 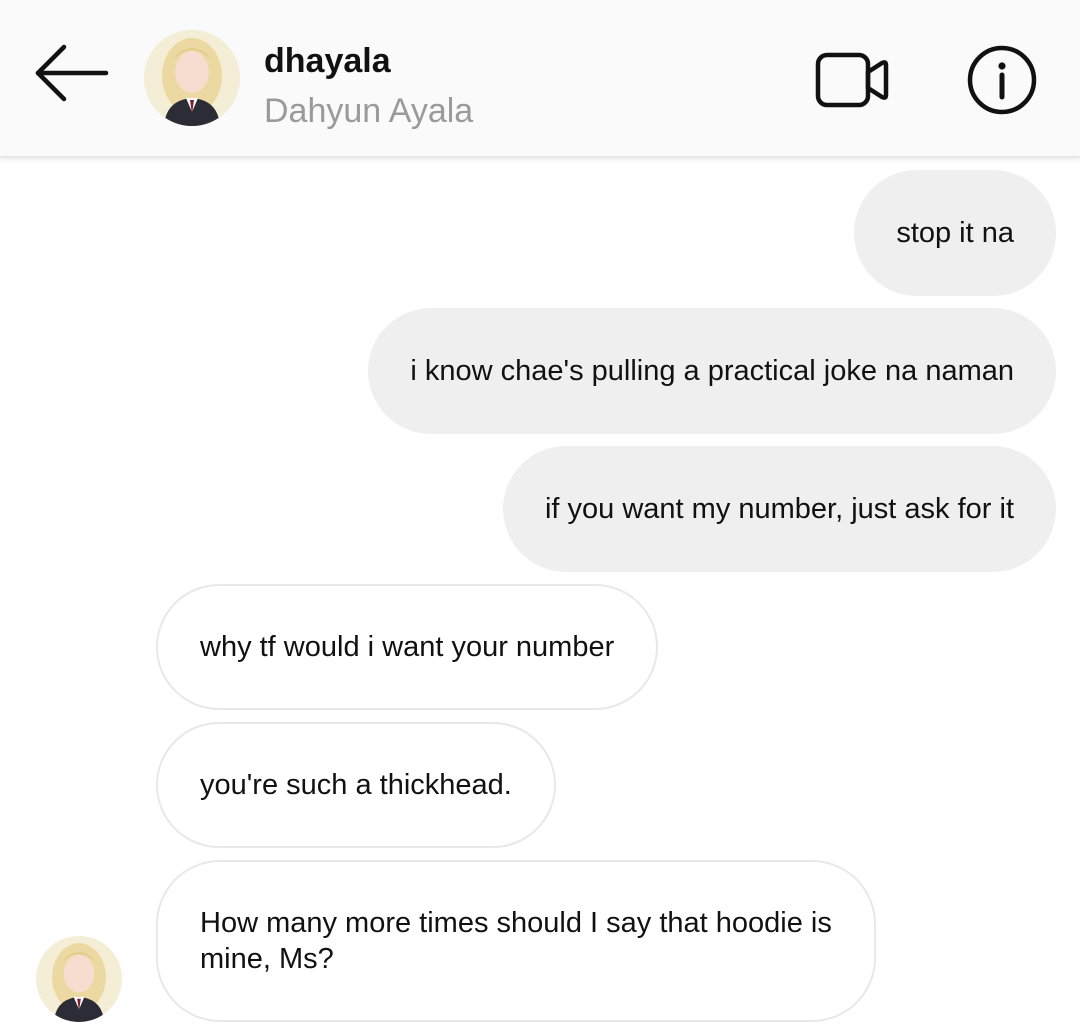 I want to click on message-bubble-sent: if you want my number, just ask for it, so click(x=779, y=509).